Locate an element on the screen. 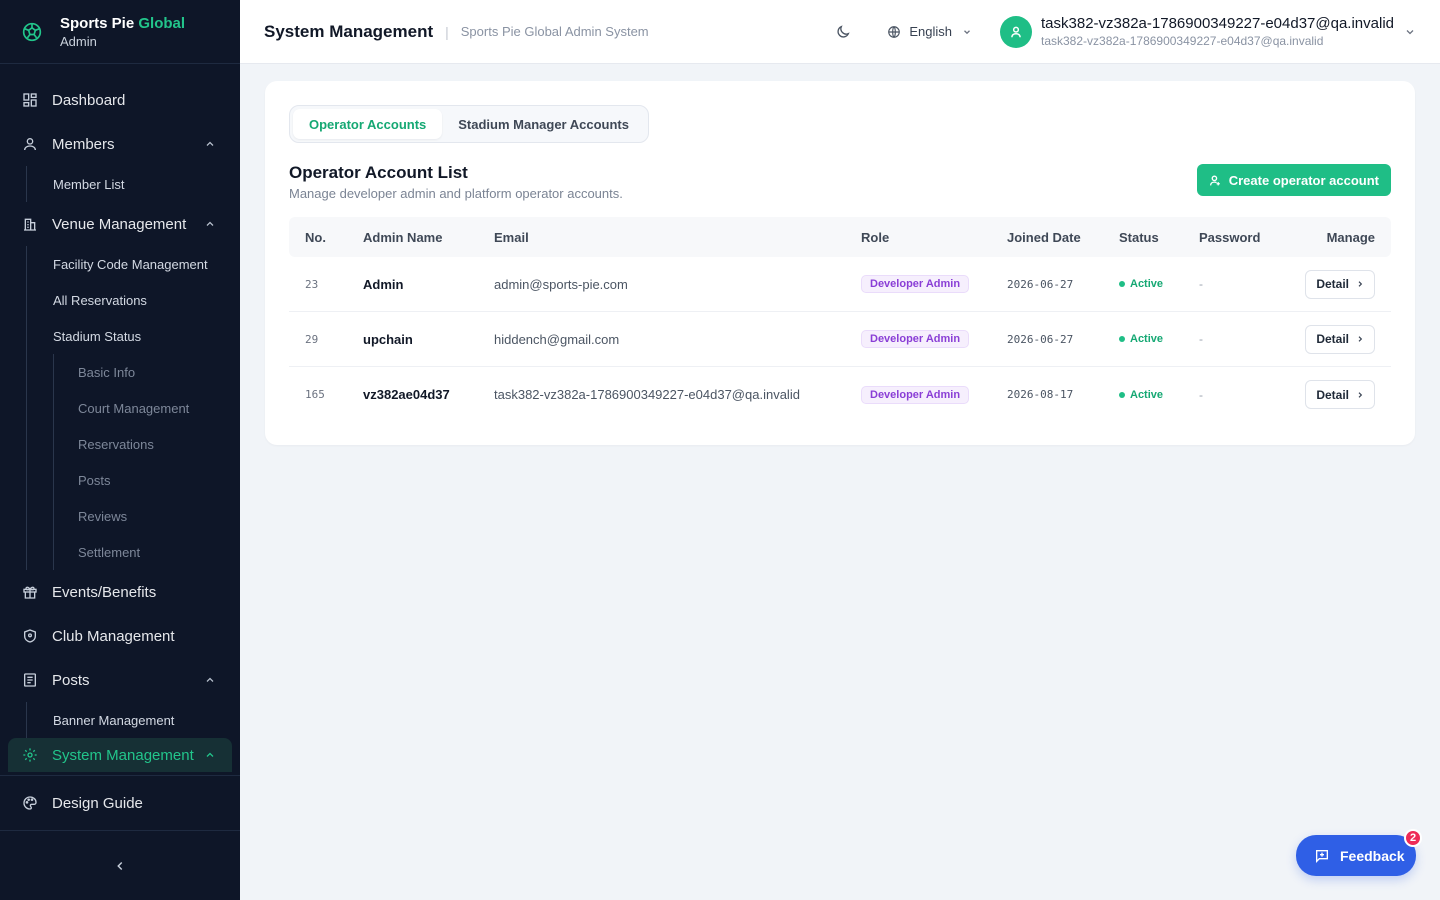  gear-icon is located at coordinates (30, 755).